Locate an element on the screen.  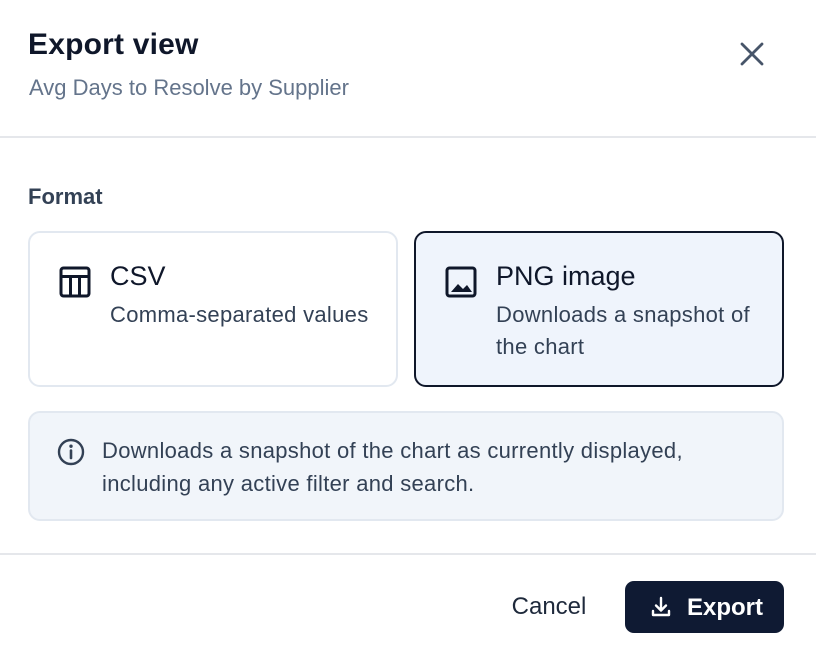
table-icon is located at coordinates (75, 282).